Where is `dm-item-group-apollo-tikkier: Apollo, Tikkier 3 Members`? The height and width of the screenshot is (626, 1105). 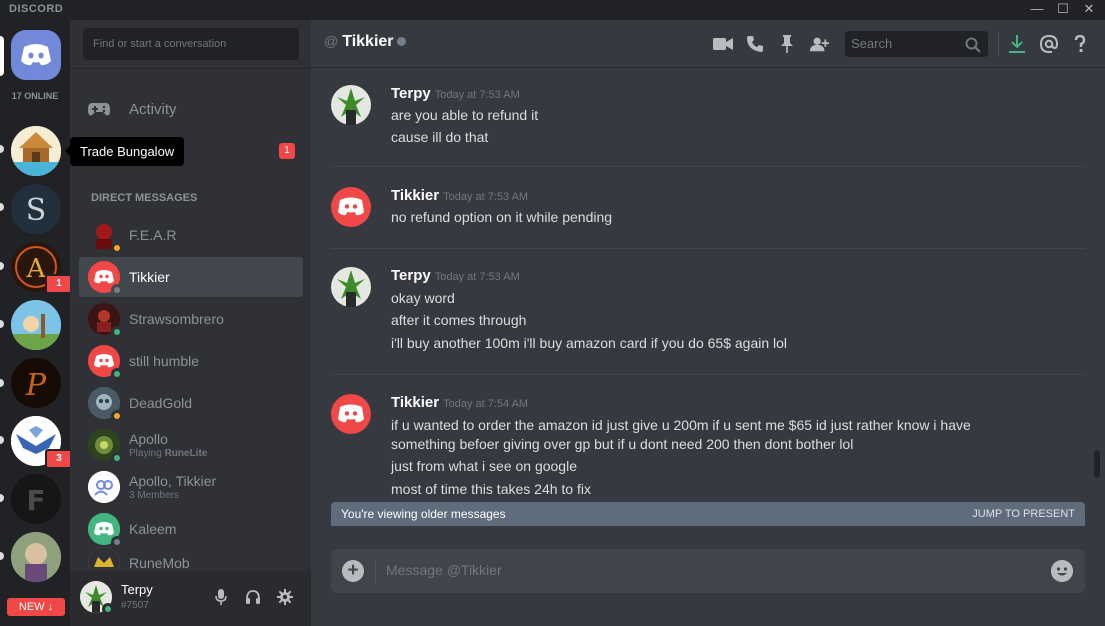 dm-item-group-apollo-tikkier: Apollo, Tikkier 3 Members is located at coordinates (191, 487).